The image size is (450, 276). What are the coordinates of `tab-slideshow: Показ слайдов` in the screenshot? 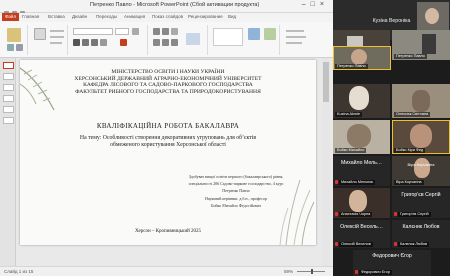 It's located at (167, 16).